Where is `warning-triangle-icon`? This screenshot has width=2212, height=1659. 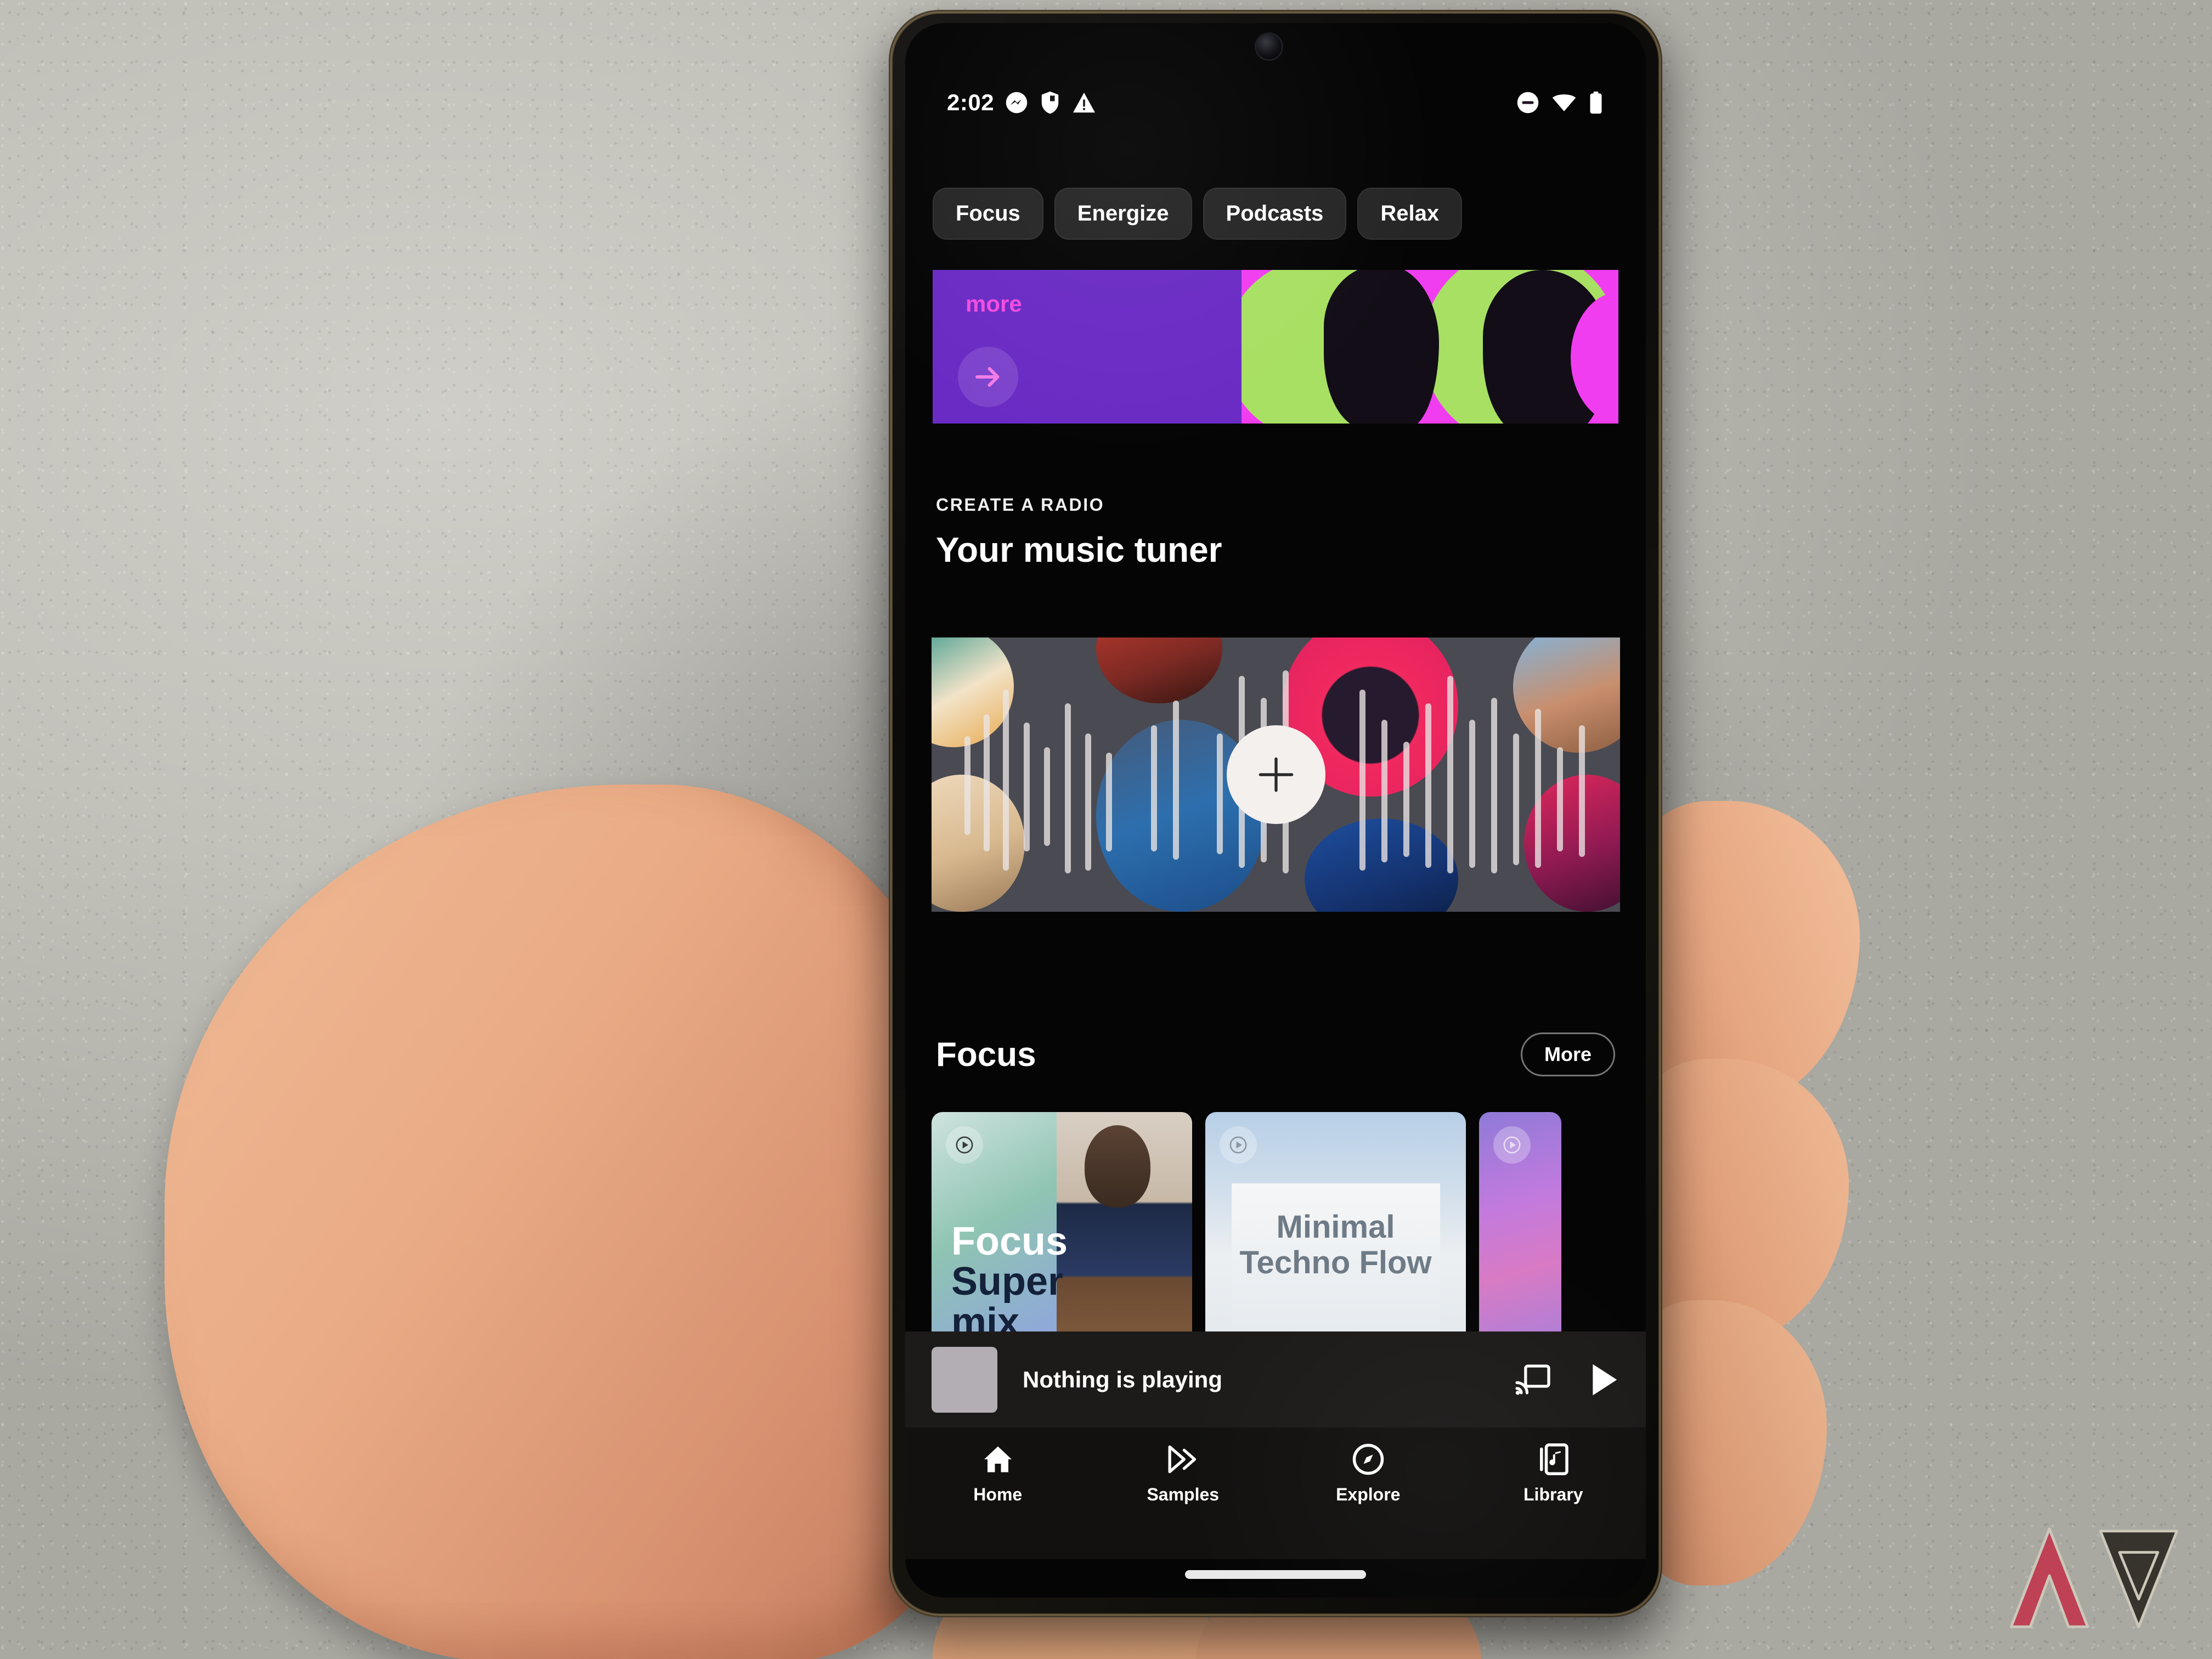
warning-triangle-icon is located at coordinates (1084, 102).